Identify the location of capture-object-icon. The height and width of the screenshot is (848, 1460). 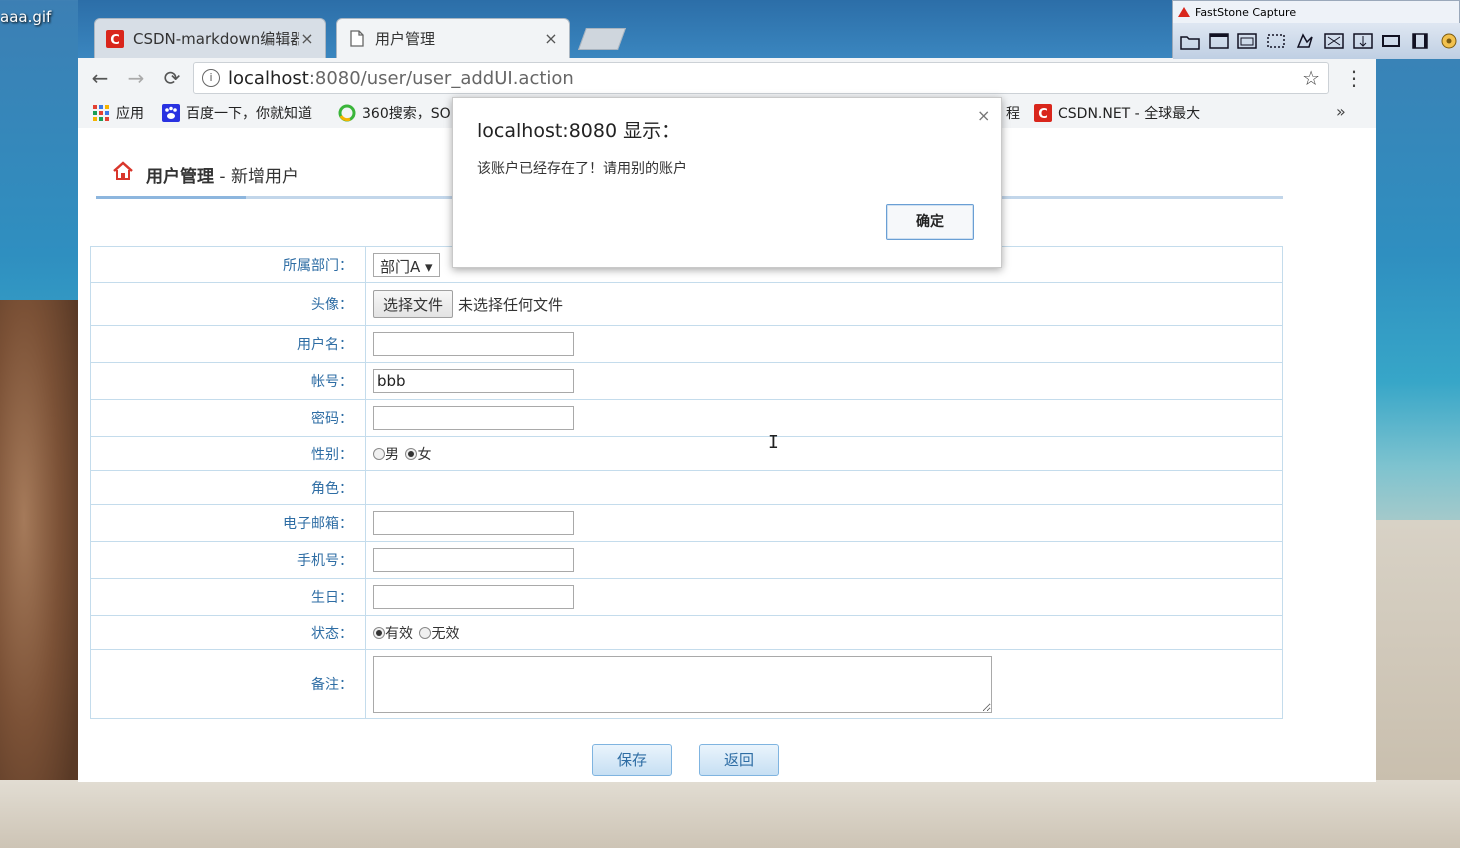
(1248, 41).